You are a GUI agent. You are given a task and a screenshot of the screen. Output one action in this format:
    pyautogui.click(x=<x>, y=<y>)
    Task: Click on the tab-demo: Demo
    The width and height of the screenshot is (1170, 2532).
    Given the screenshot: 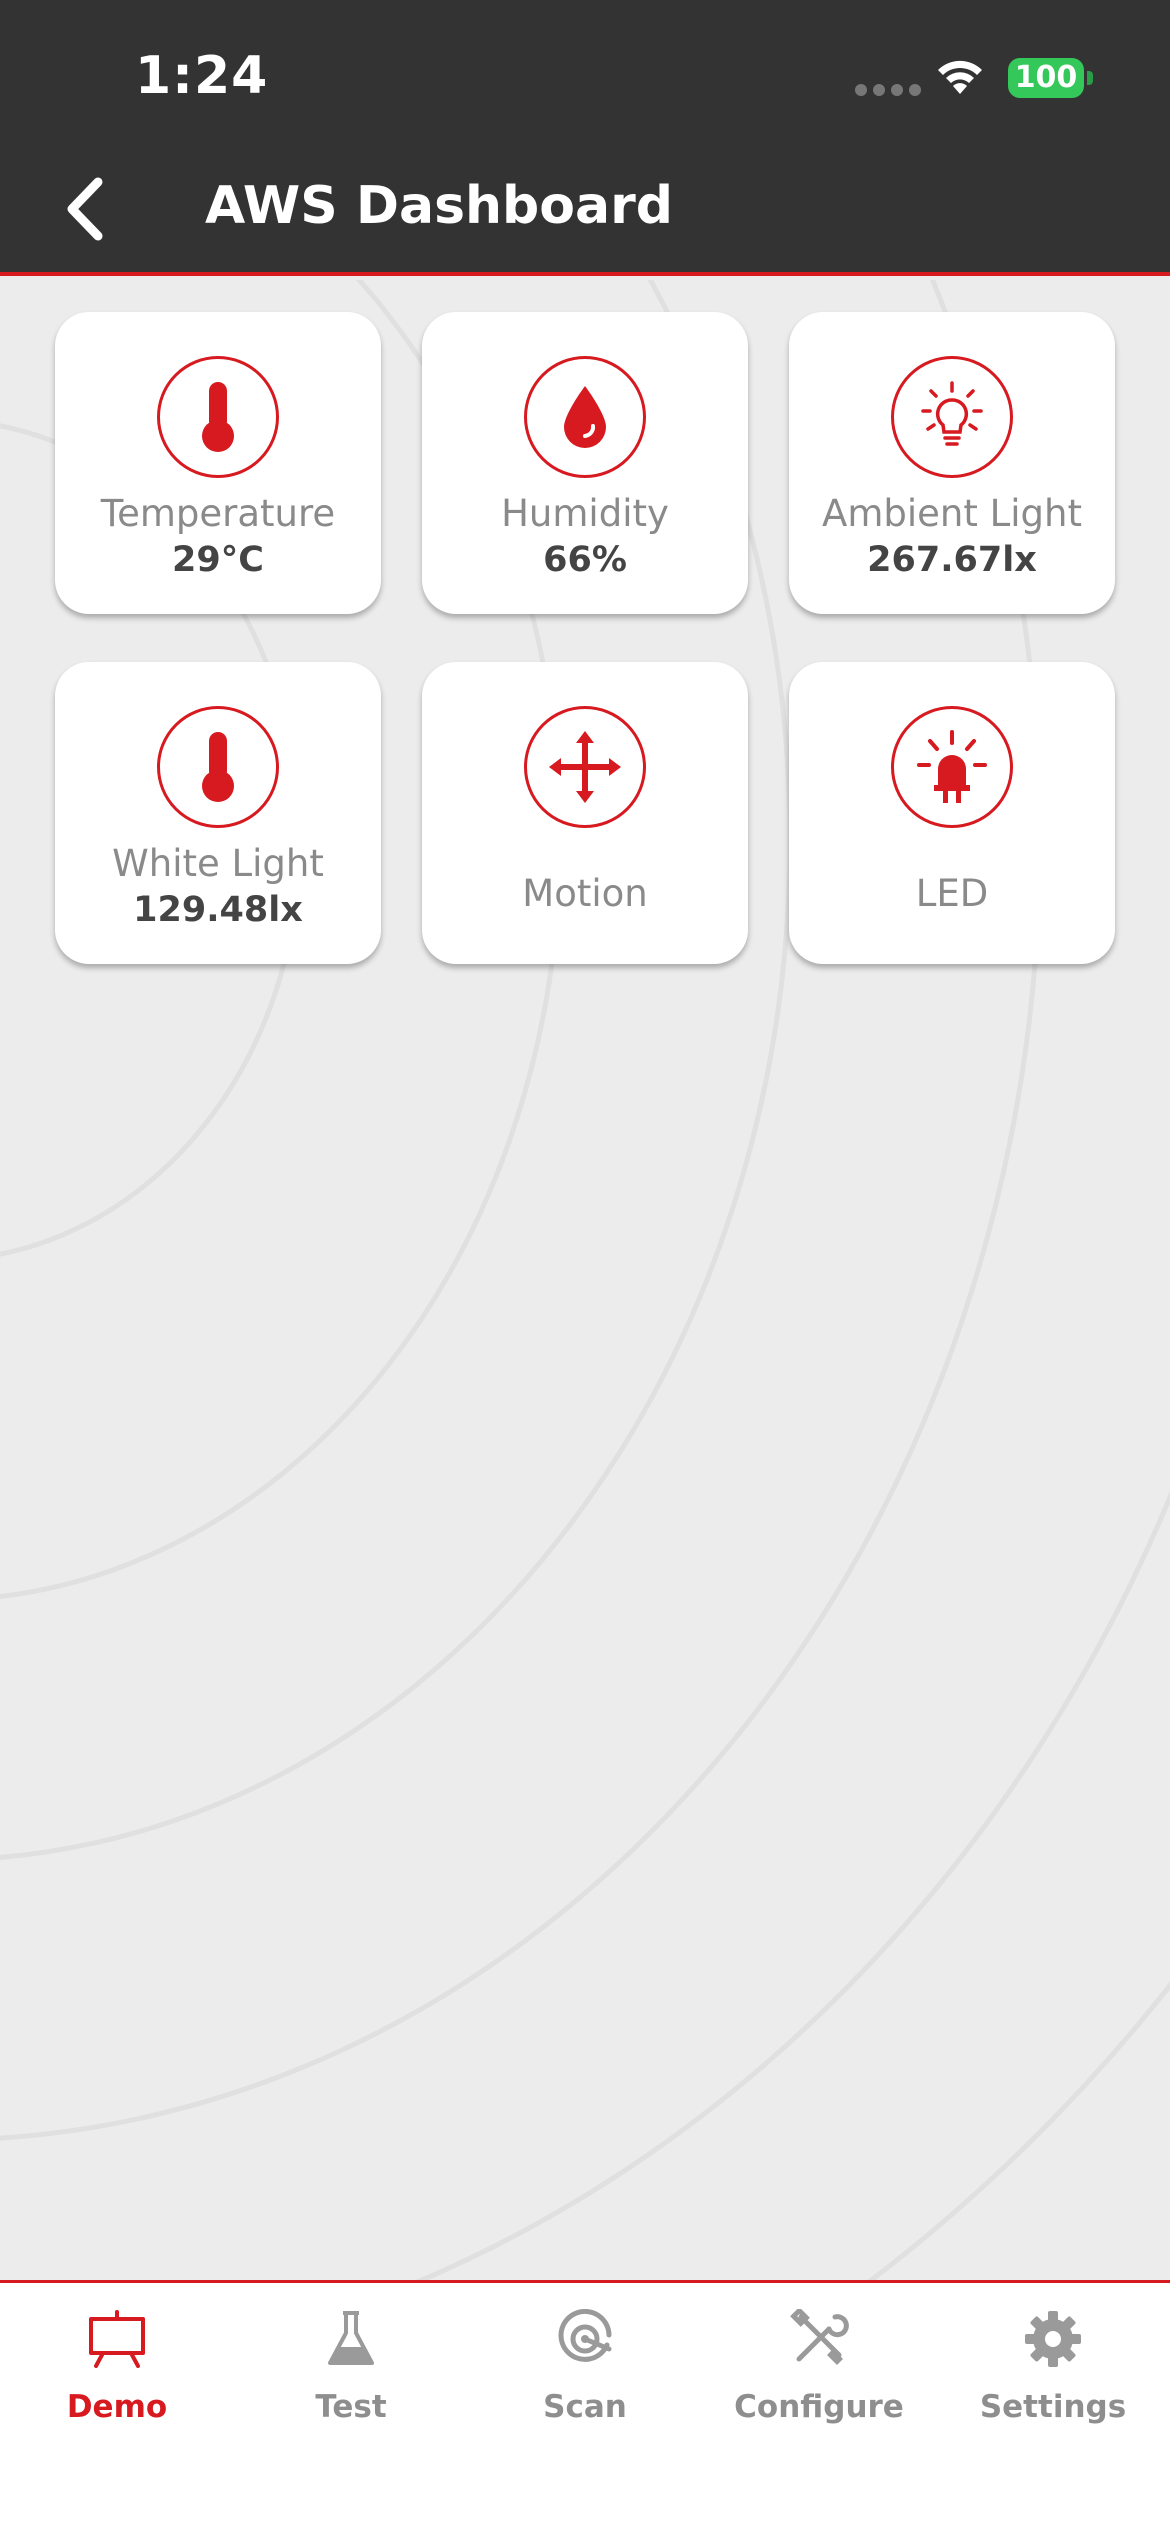 What is the action you would take?
    pyautogui.click(x=117, y=2363)
    